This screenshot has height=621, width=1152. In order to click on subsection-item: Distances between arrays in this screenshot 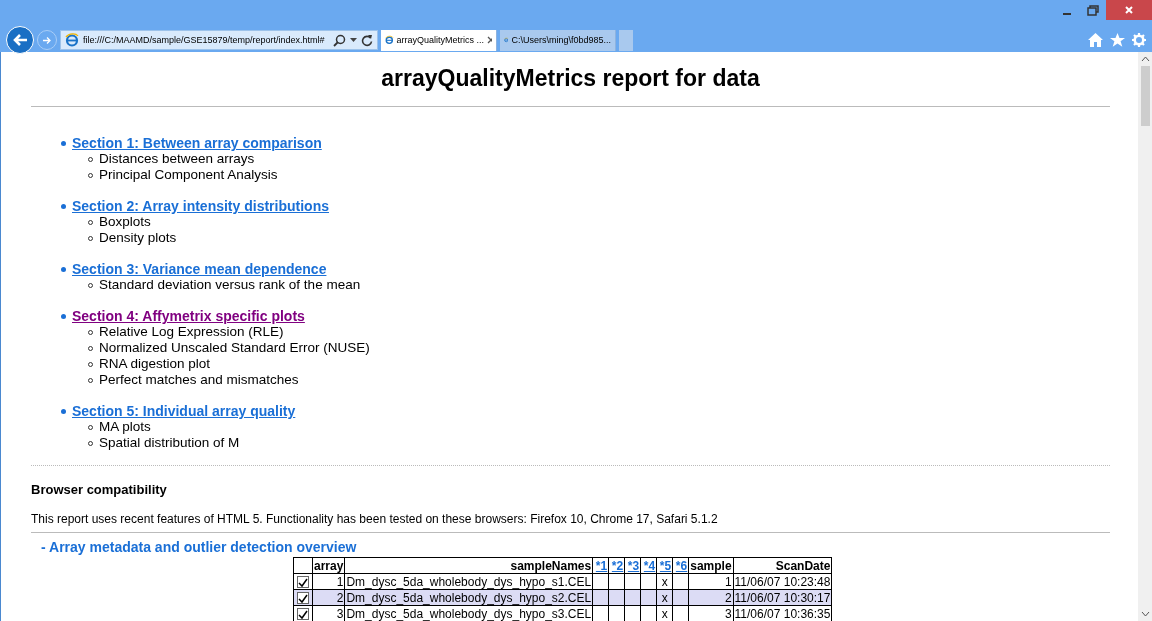, I will do `click(177, 159)`.